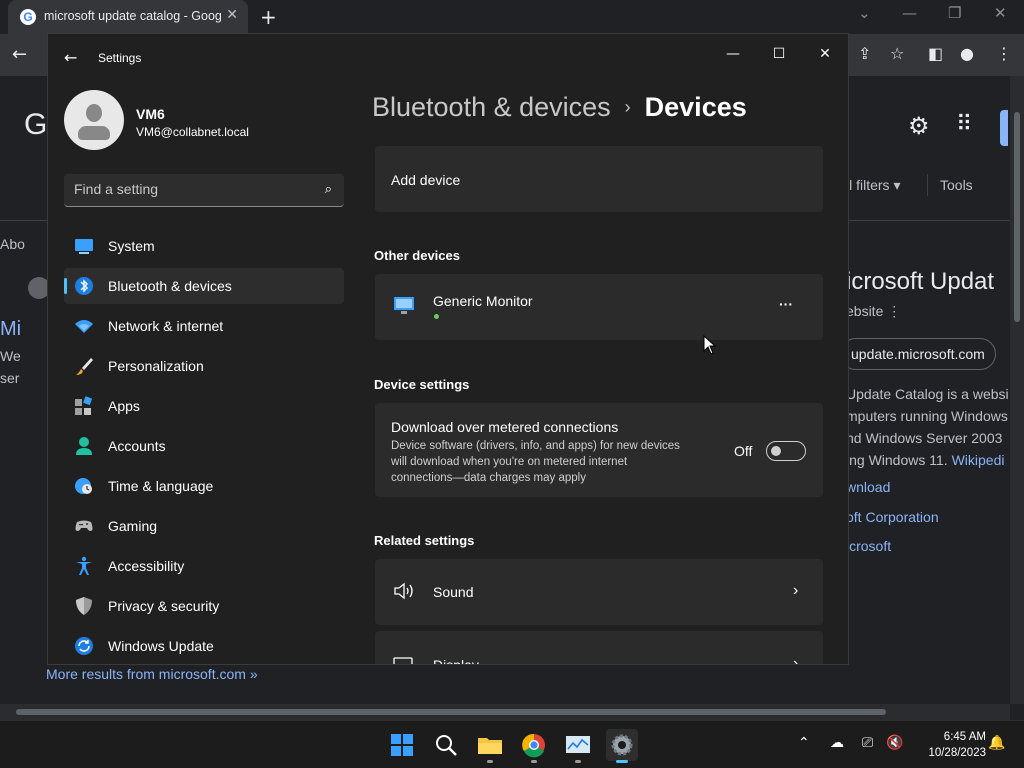 This screenshot has width=1024, height=768. I want to click on clock-time: 6:45 AM, so click(964, 737).